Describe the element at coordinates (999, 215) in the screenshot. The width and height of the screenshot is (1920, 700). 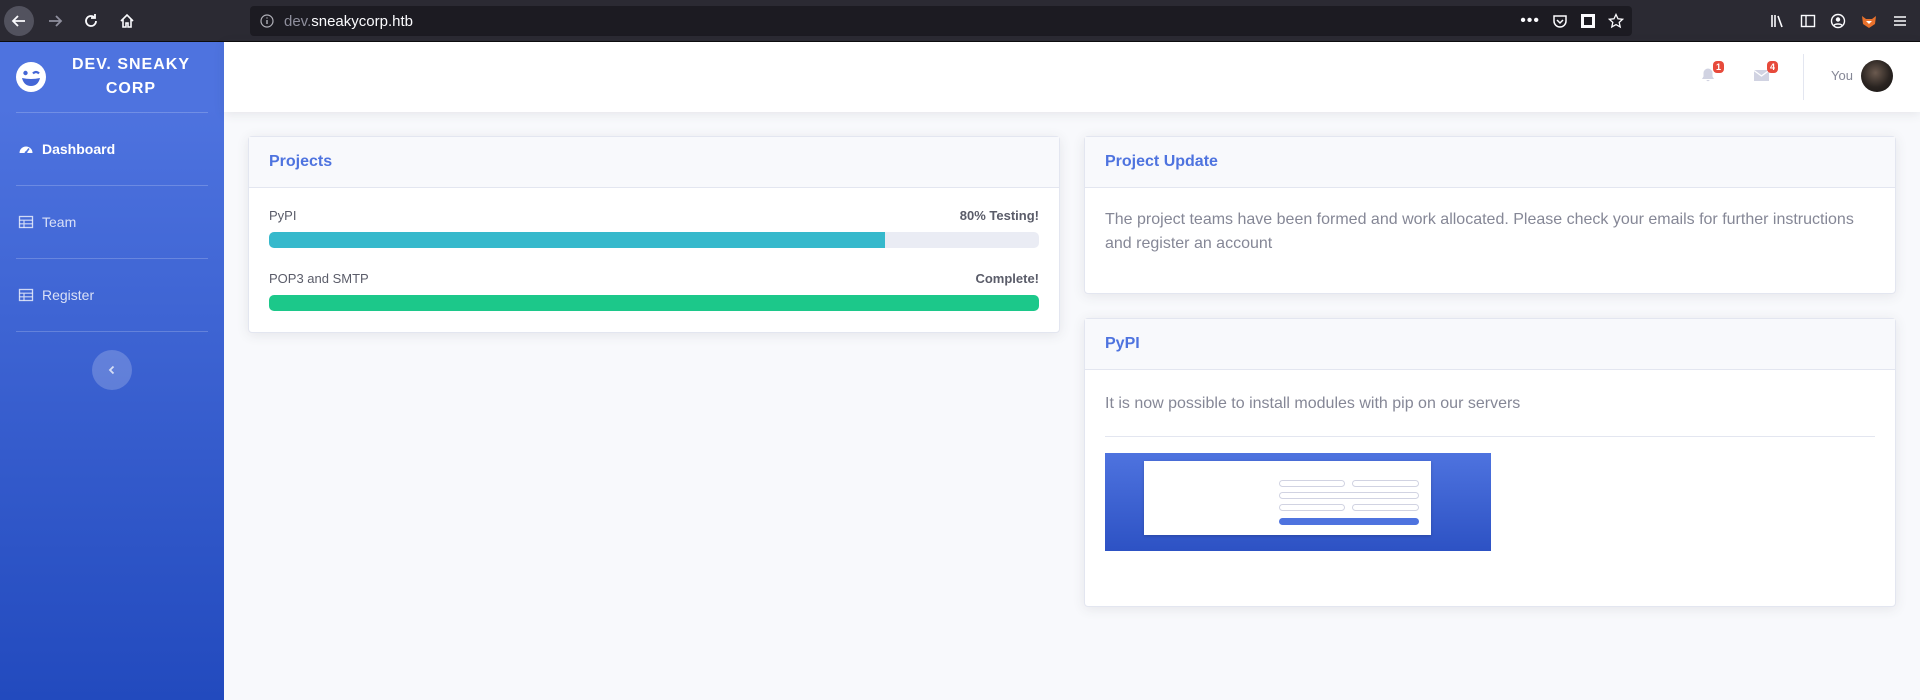
I see `project-status: 80% Testing!` at that location.